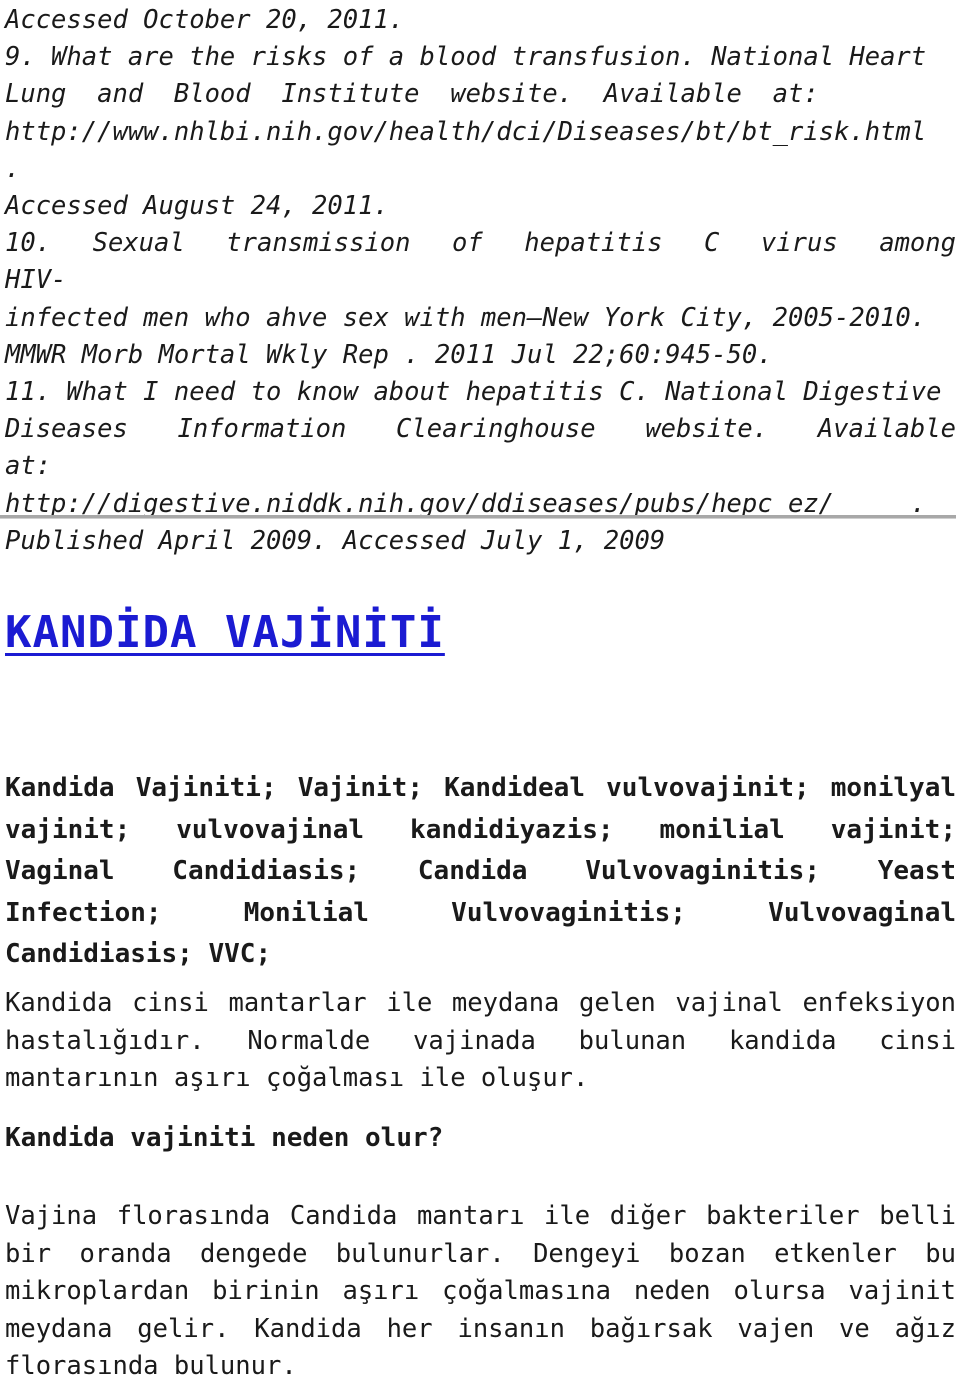 This screenshot has height=1386, width=960. I want to click on horizontal-rule-icon, so click(478, 517).